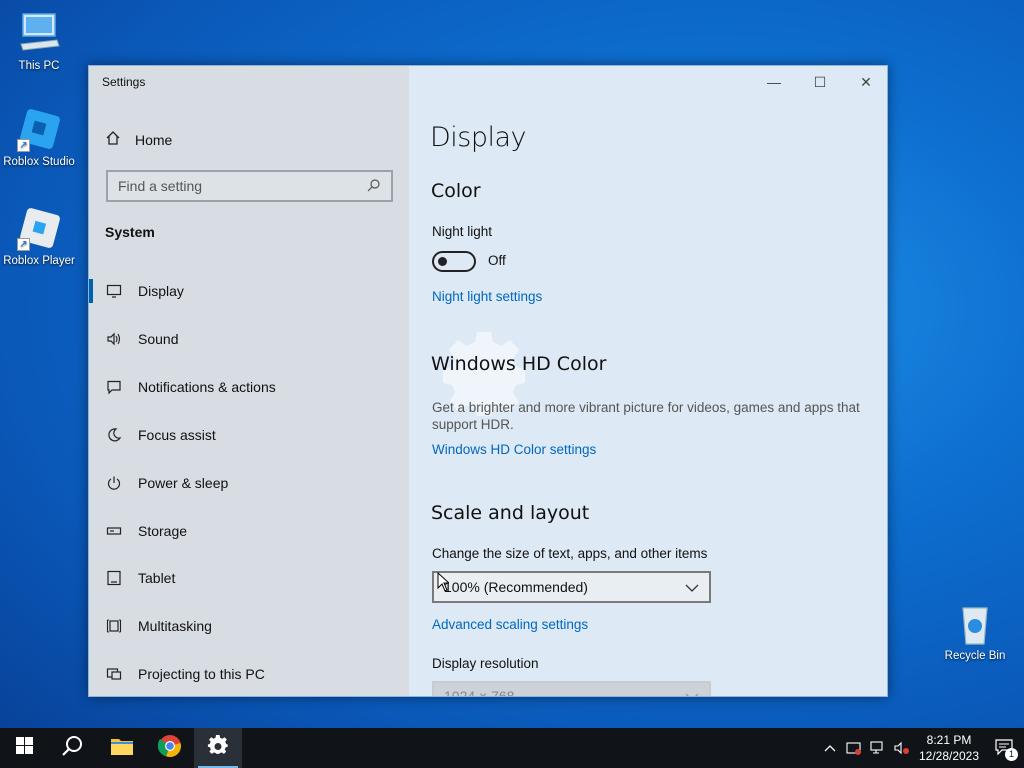 Image resolution: width=1024 pixels, height=768 pixels. I want to click on color-heading: Color, so click(456, 191).